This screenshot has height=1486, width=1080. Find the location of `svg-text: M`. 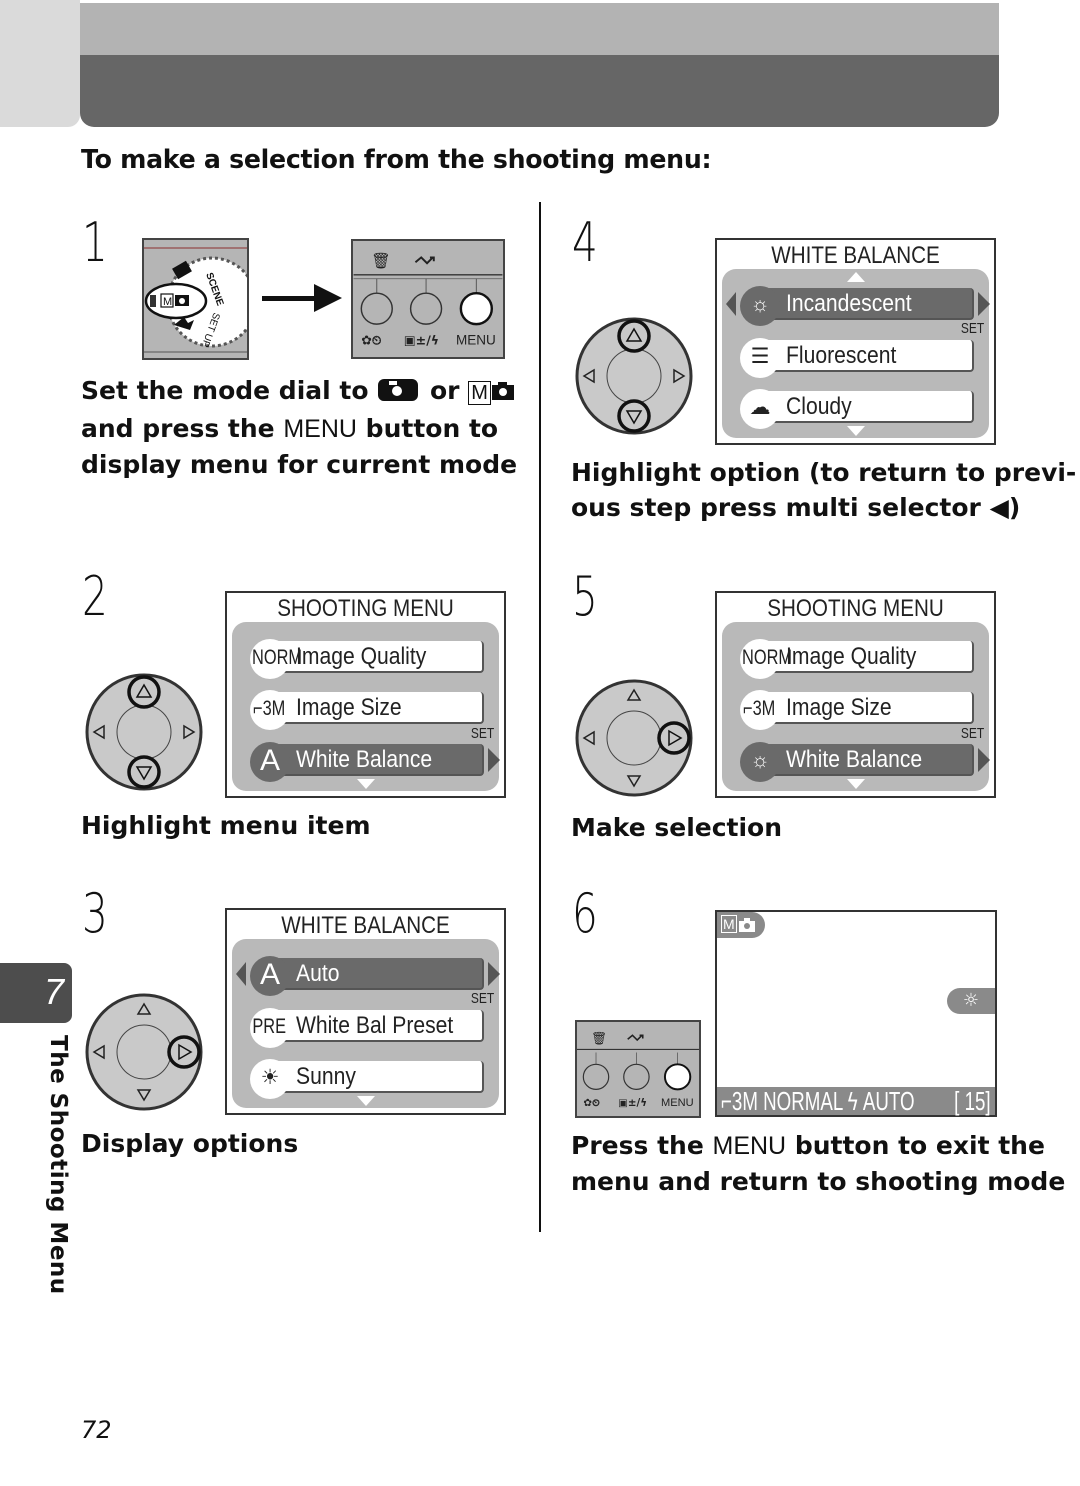

svg-text: M is located at coordinates (167, 302).